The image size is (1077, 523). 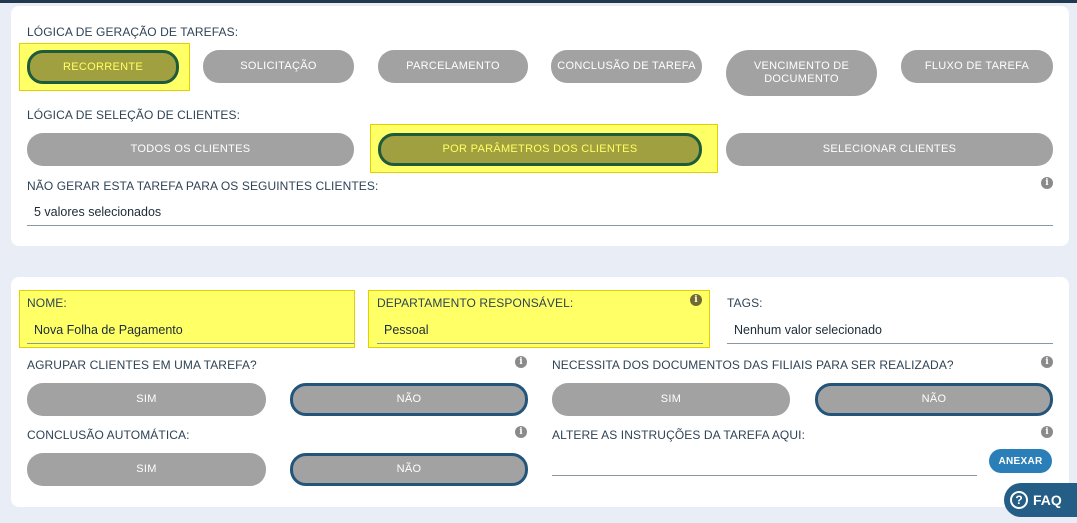 What do you see at coordinates (764, 462) in the screenshot?
I see `instructions-input` at bounding box center [764, 462].